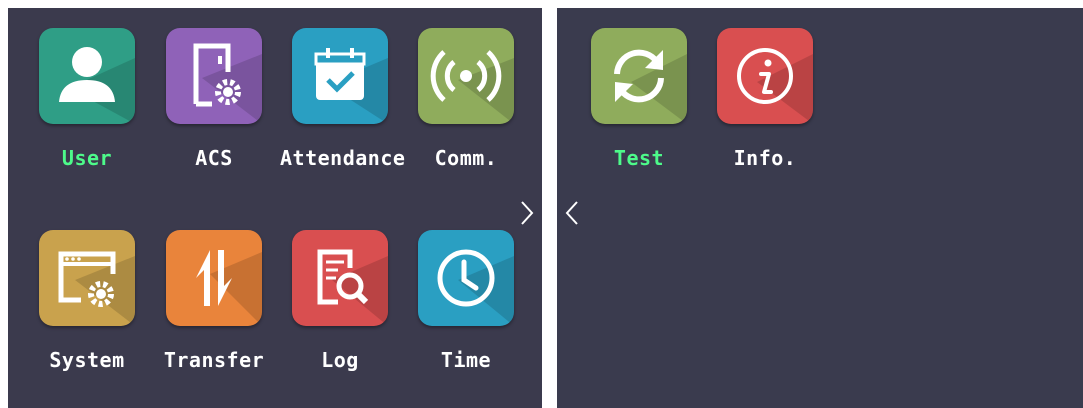 The width and height of the screenshot is (1083, 408). Describe the element at coordinates (214, 158) in the screenshot. I see `menu-label-acs: ACS` at that location.